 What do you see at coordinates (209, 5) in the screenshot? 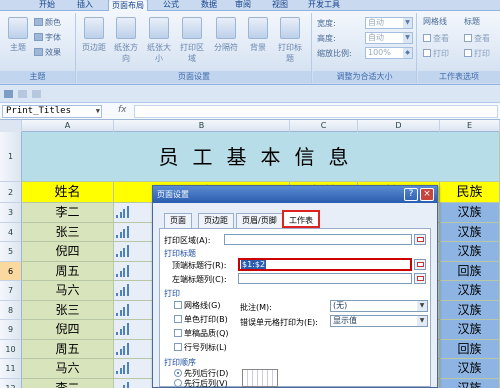
I see `tab-data: 数据` at bounding box center [209, 5].